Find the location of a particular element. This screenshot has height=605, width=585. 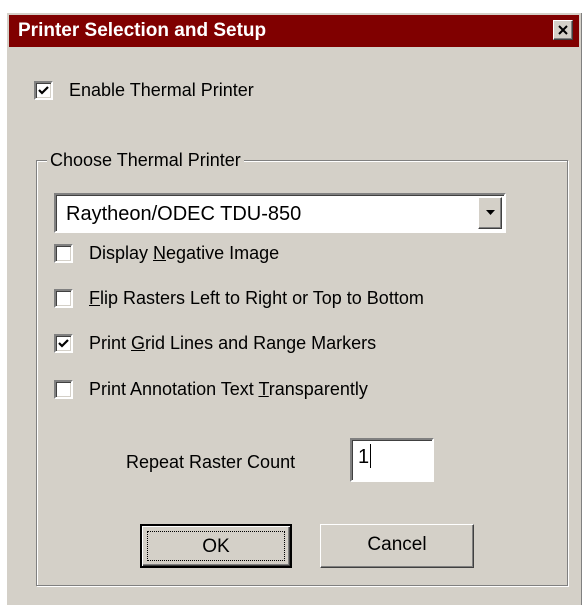

access-key: G is located at coordinates (138, 343).